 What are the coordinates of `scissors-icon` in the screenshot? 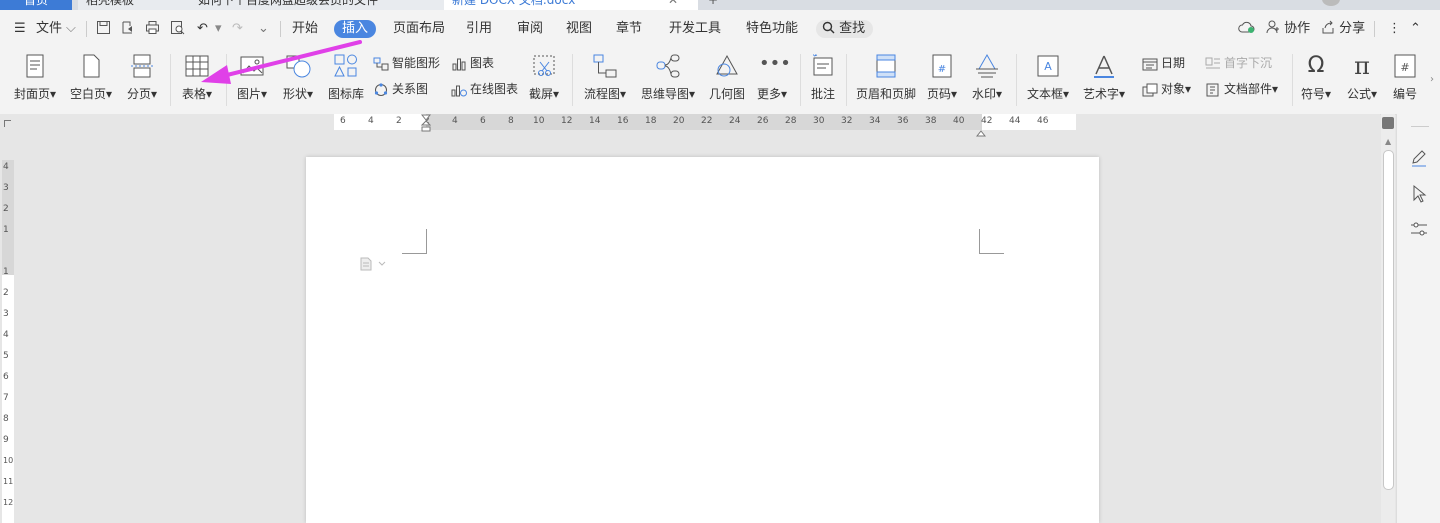 It's located at (544, 66).